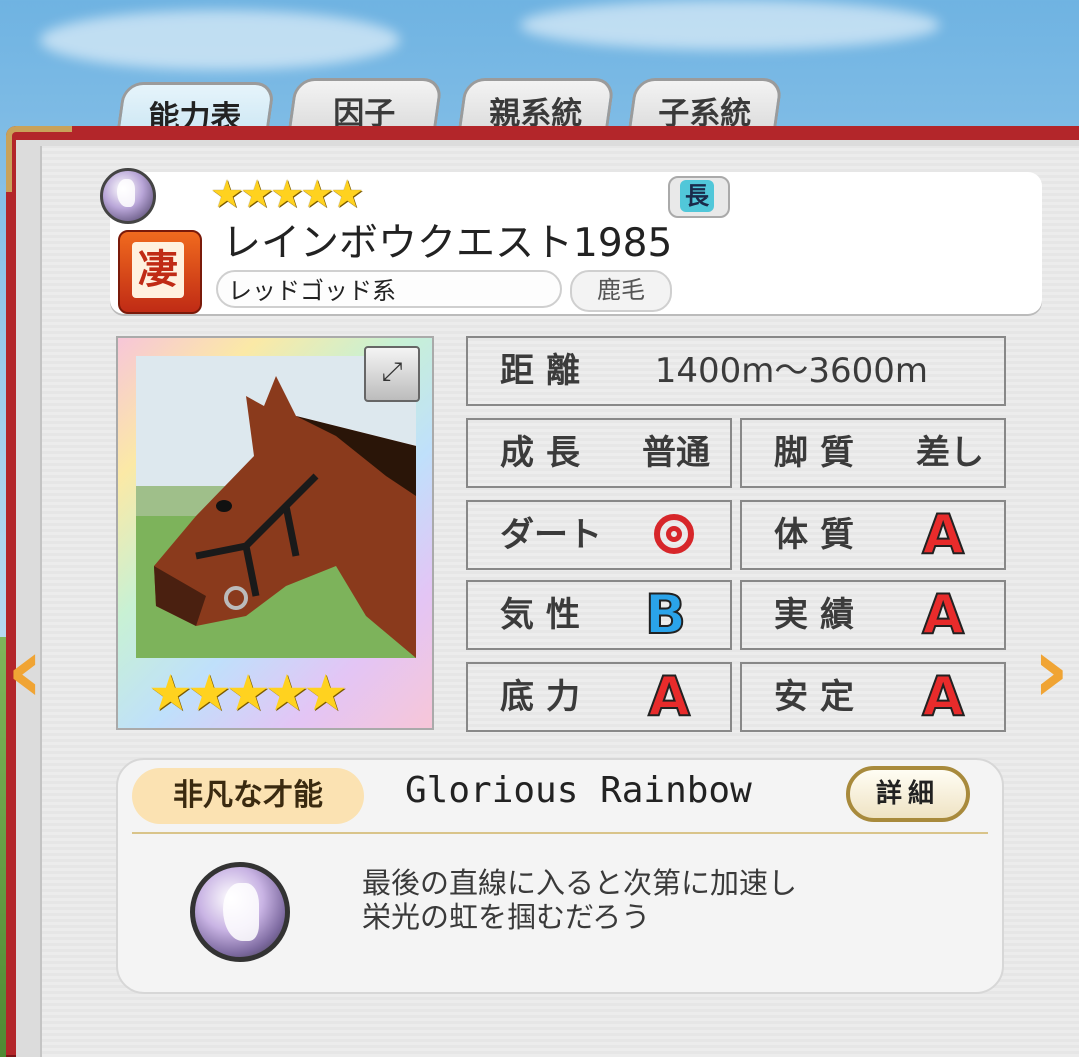 The width and height of the screenshot is (1079, 1057). I want to click on stat-temperament-label: 気性, so click(546, 615).